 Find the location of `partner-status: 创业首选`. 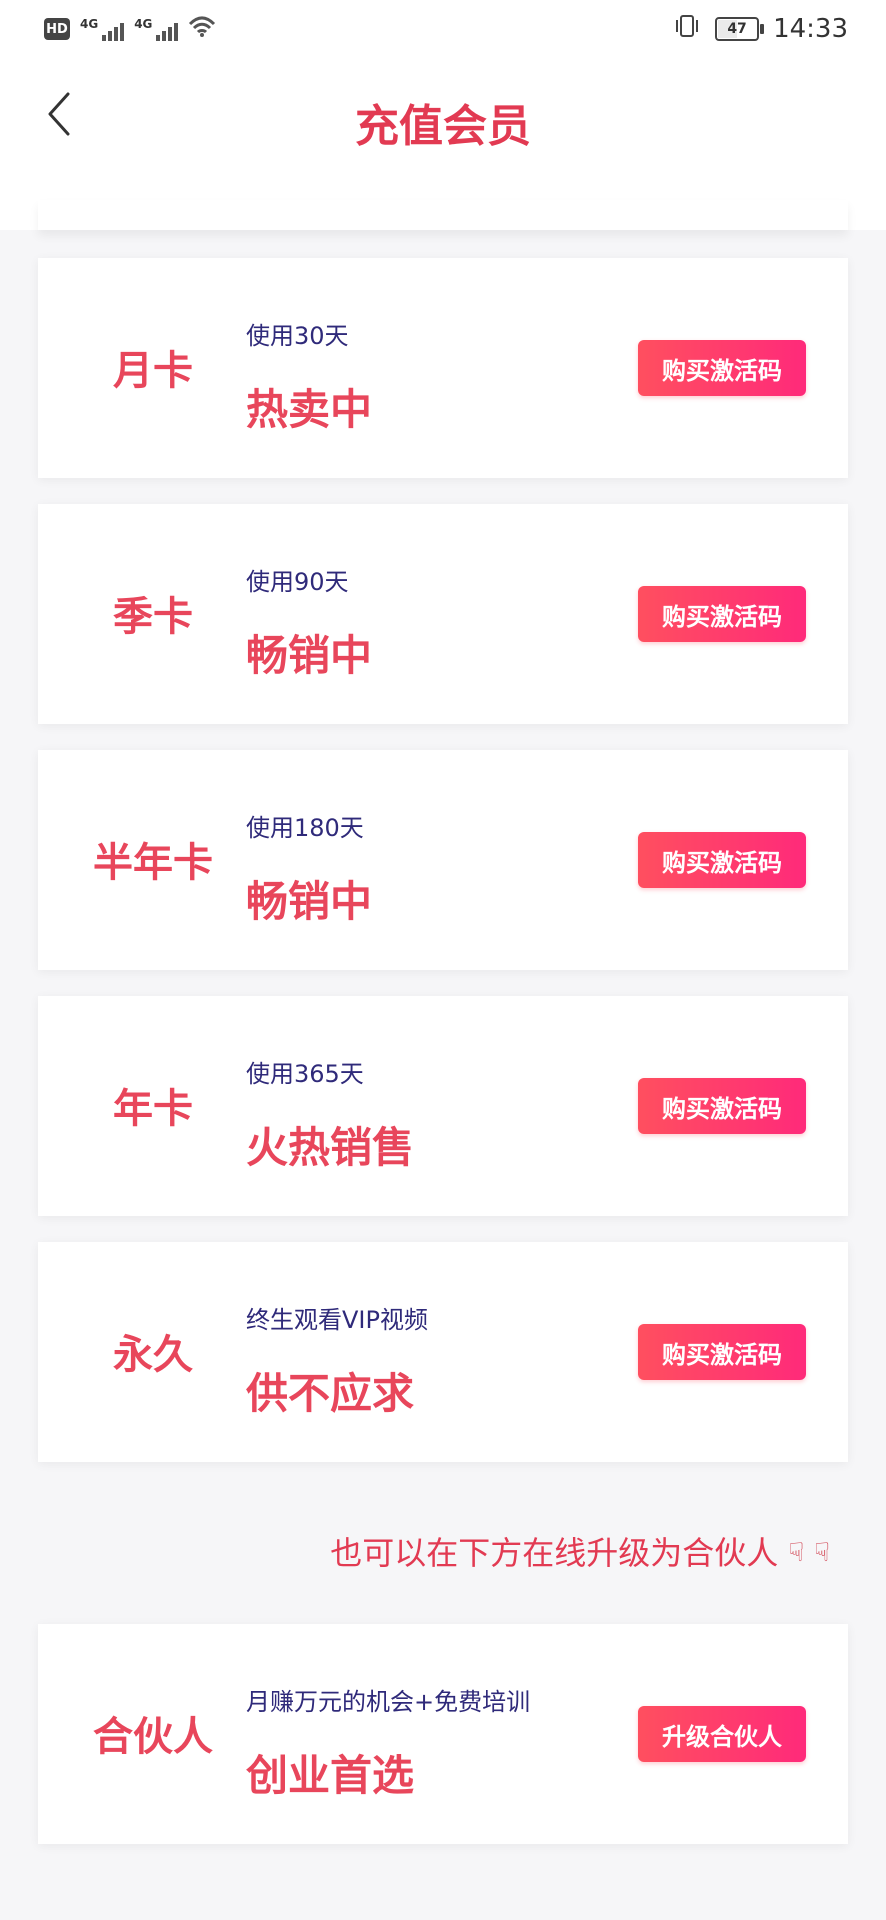

partner-status: 创业首选 is located at coordinates (330, 1775).